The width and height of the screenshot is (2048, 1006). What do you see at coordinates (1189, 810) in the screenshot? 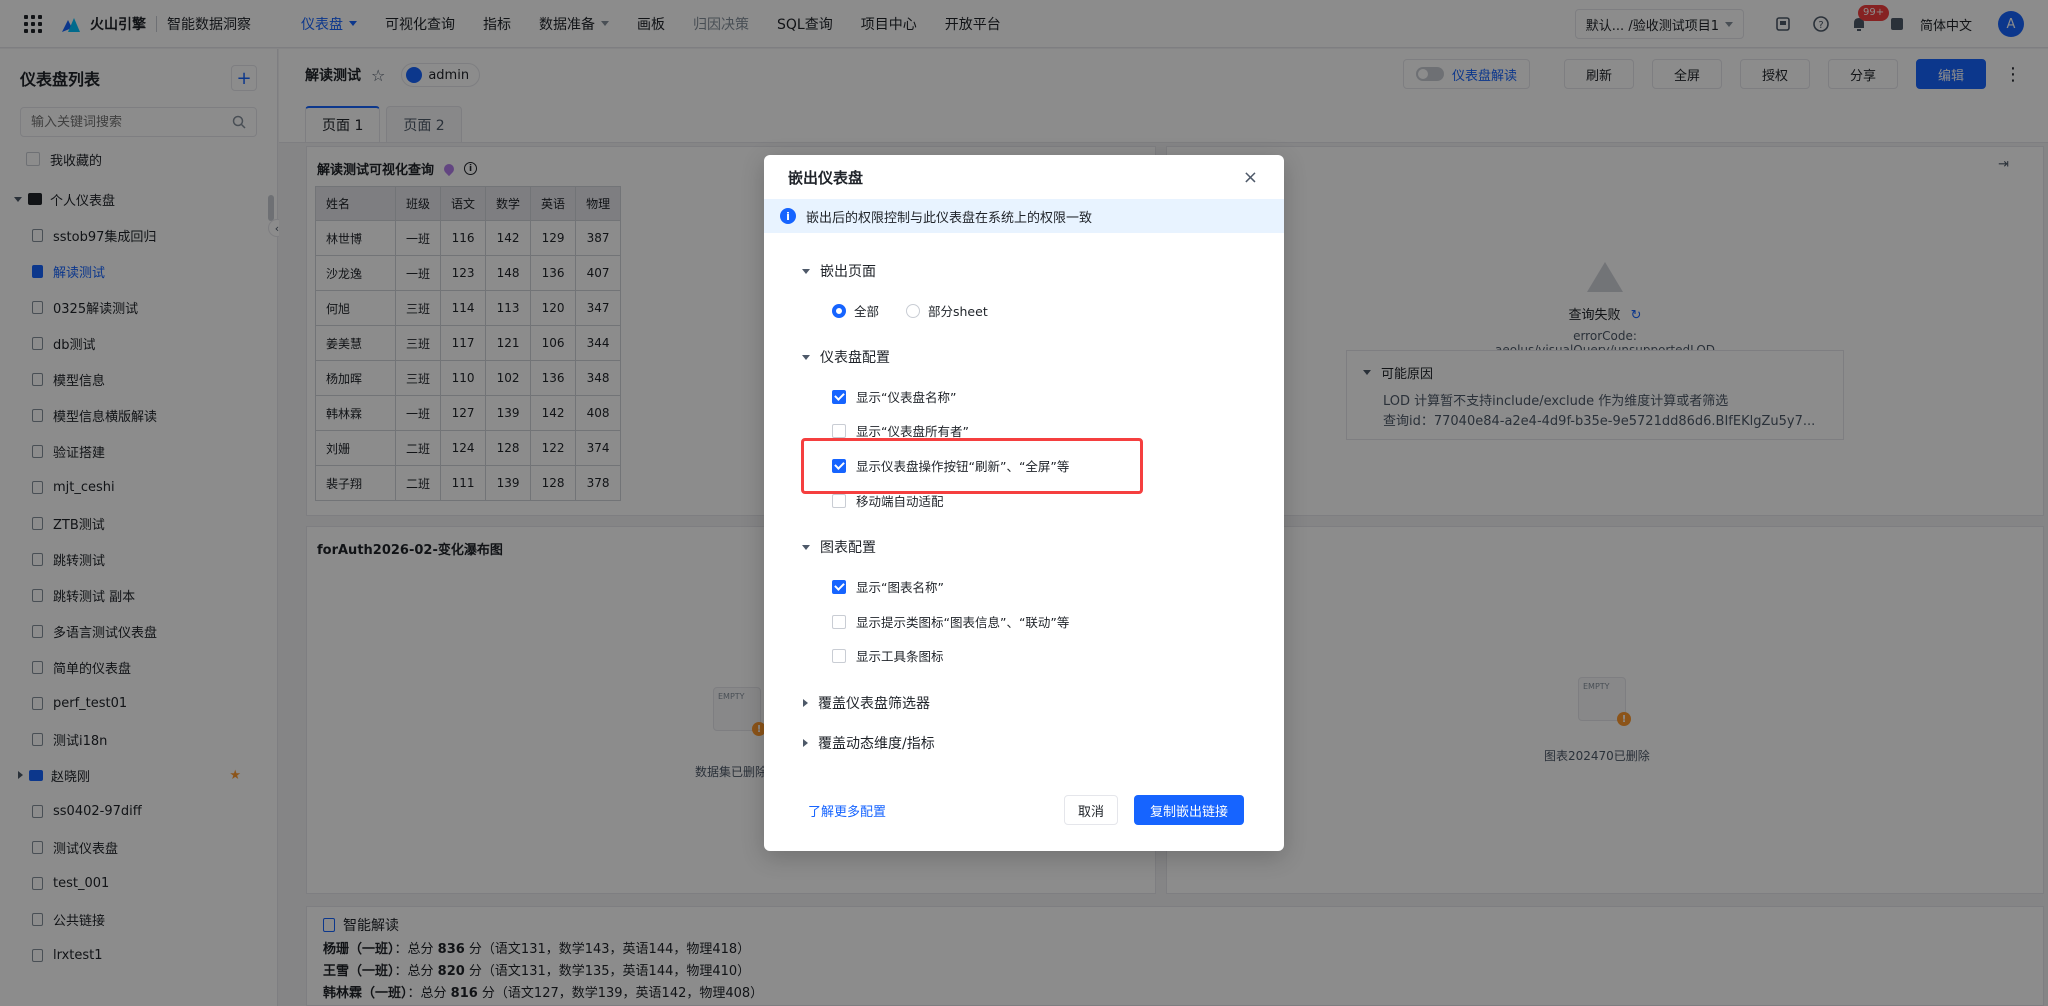
I see `copy-embed-link-button: 复制嵌出链接` at bounding box center [1189, 810].